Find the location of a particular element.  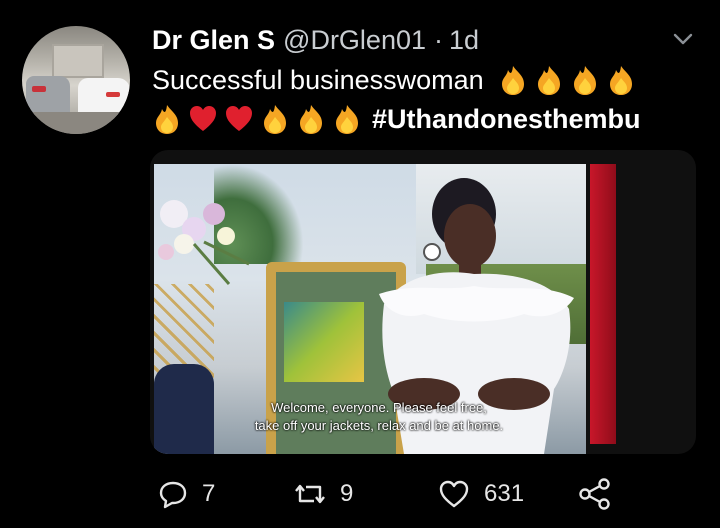

person-left is located at coordinates (184, 409).